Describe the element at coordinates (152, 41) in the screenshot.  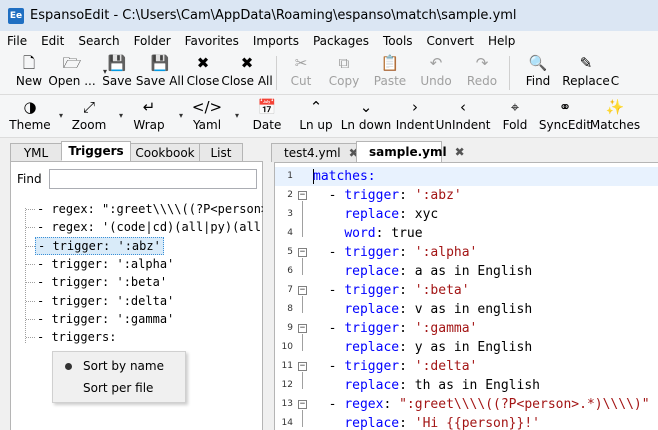
I see `menu-folder: Folder` at that location.